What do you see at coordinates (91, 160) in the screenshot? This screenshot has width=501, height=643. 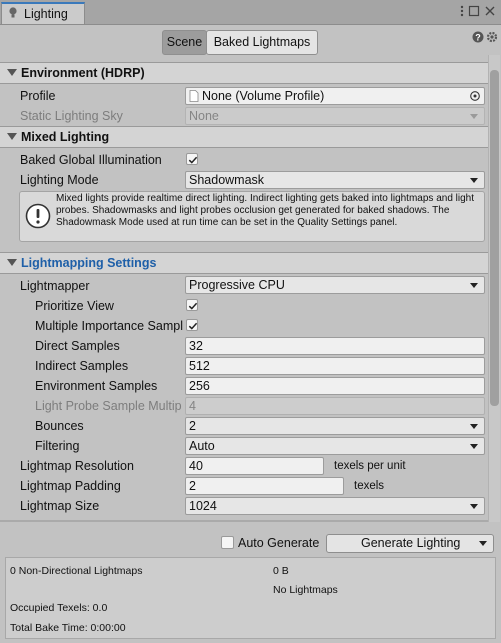 I see `baked-gi-label: Baked Global Illumination` at bounding box center [91, 160].